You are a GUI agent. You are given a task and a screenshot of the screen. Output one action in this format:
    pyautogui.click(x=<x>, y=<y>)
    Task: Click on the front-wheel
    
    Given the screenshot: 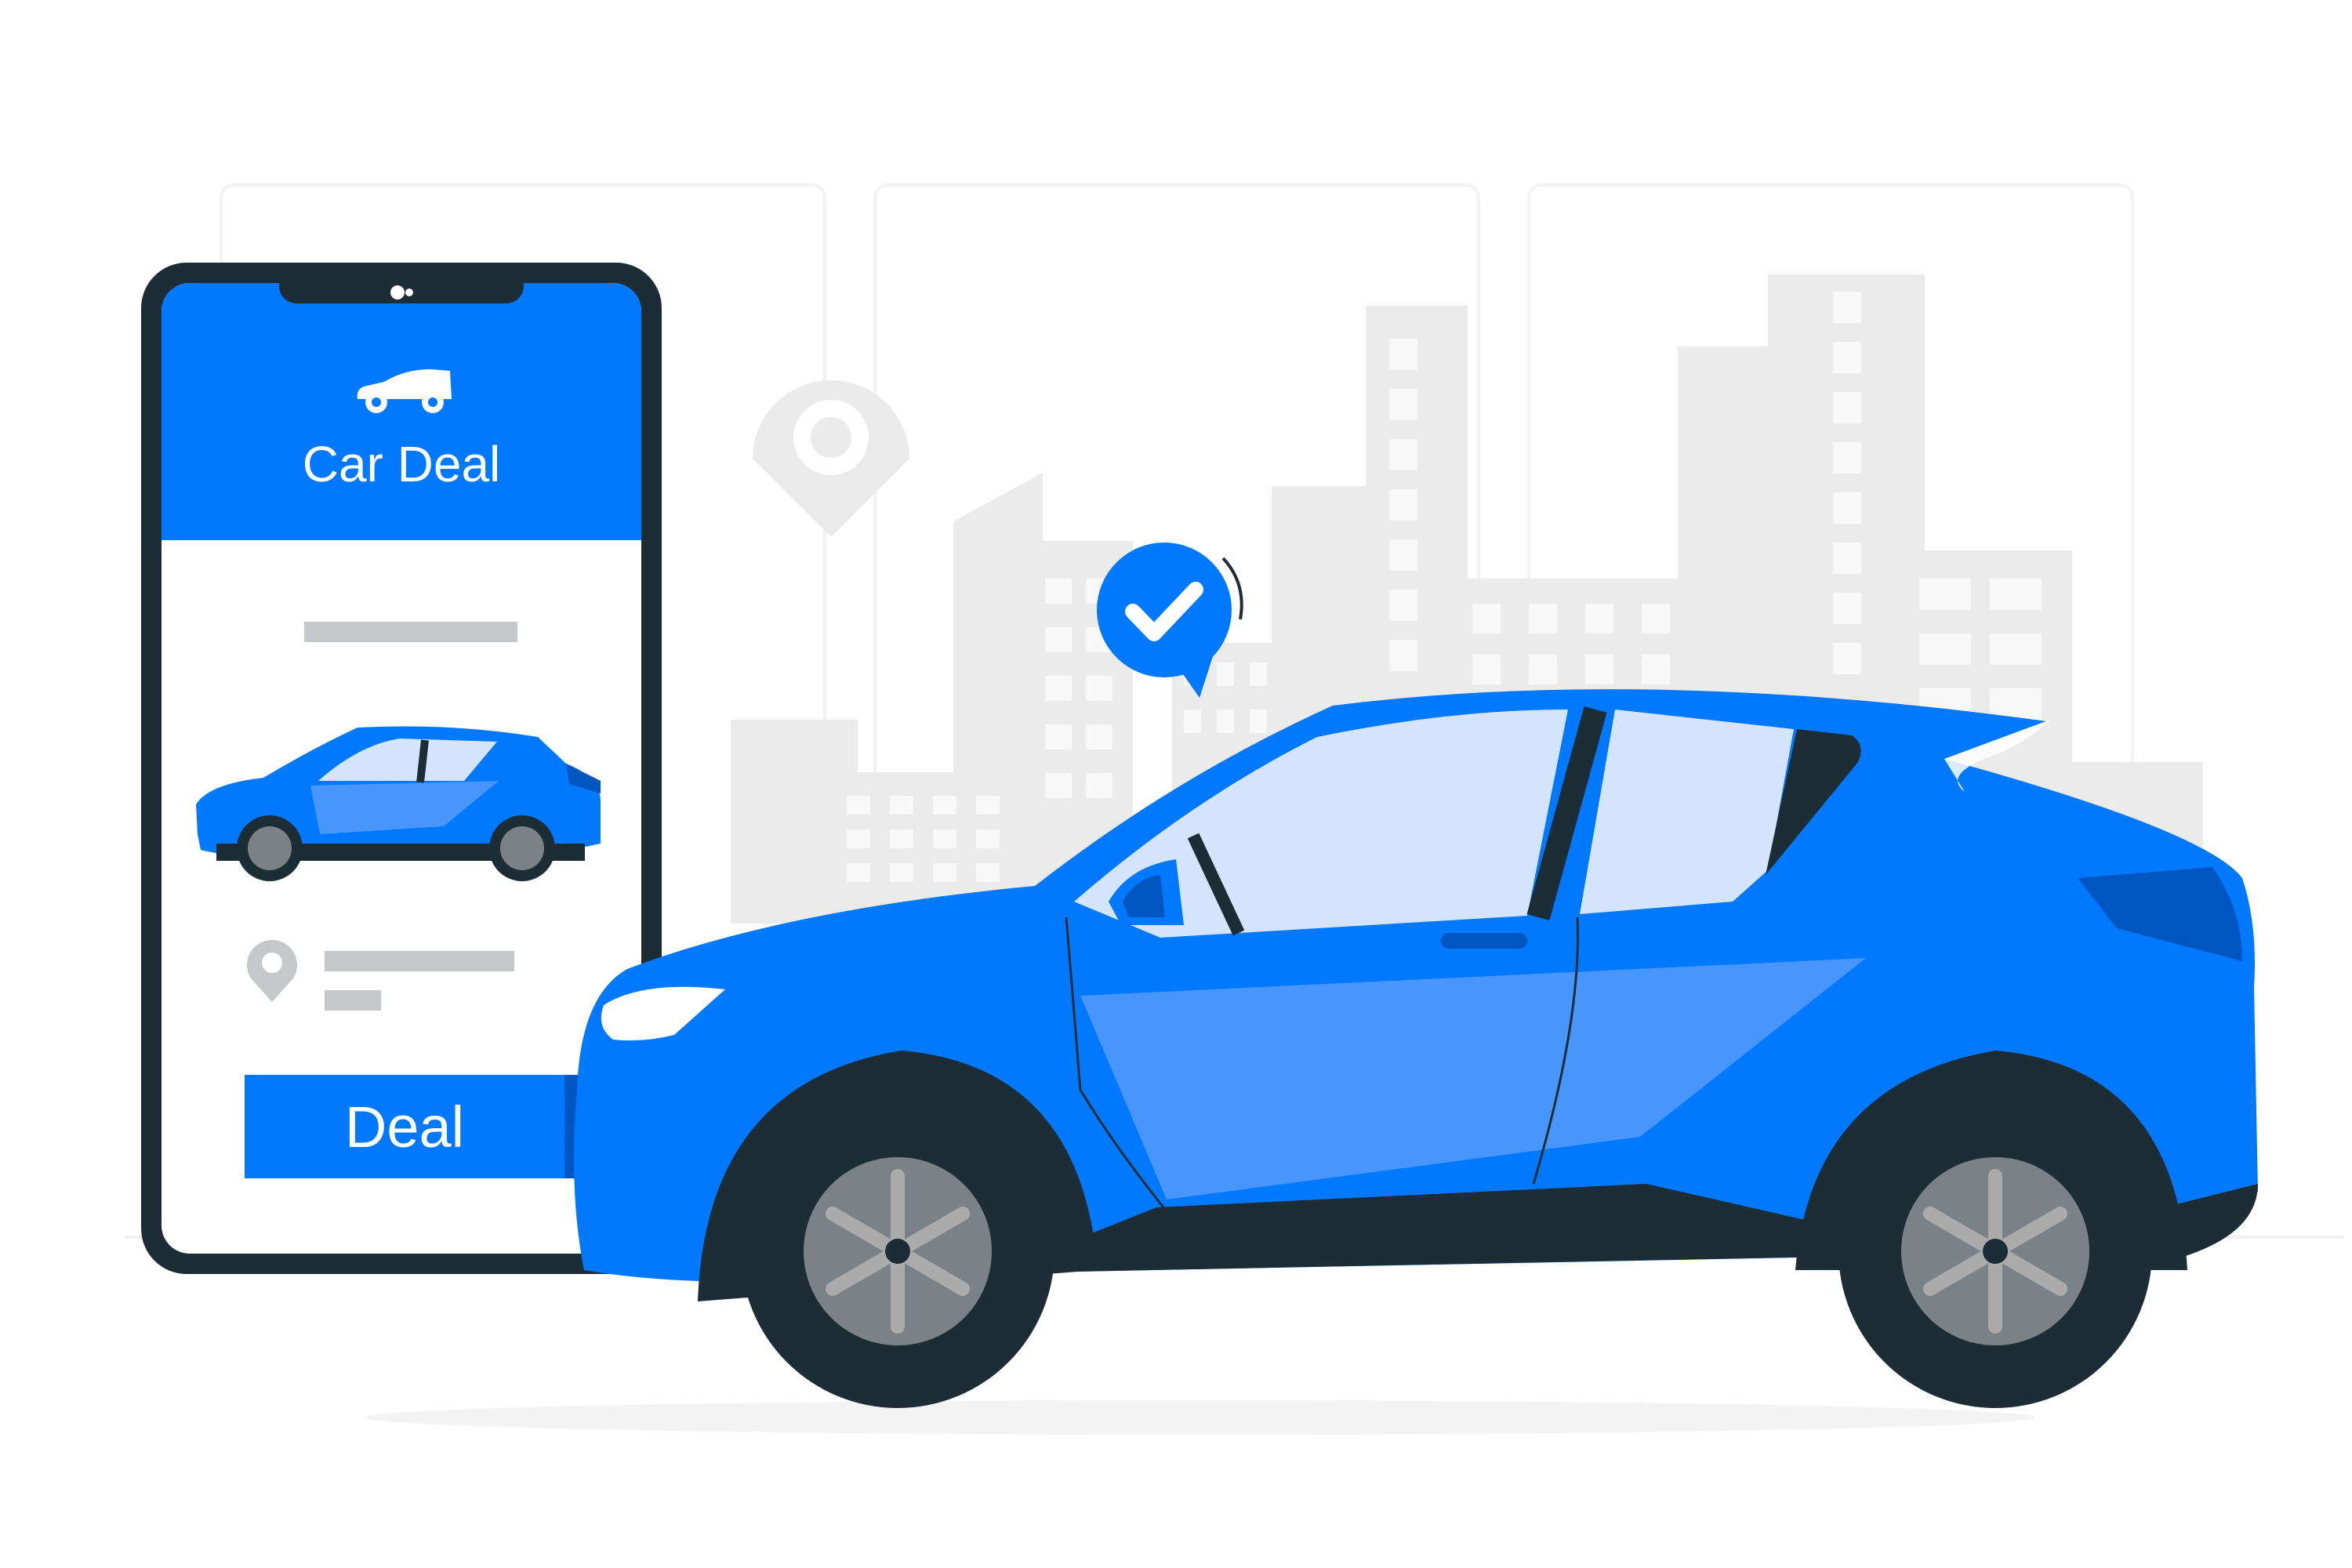 What is the action you would take?
    pyautogui.click(x=897, y=1251)
    